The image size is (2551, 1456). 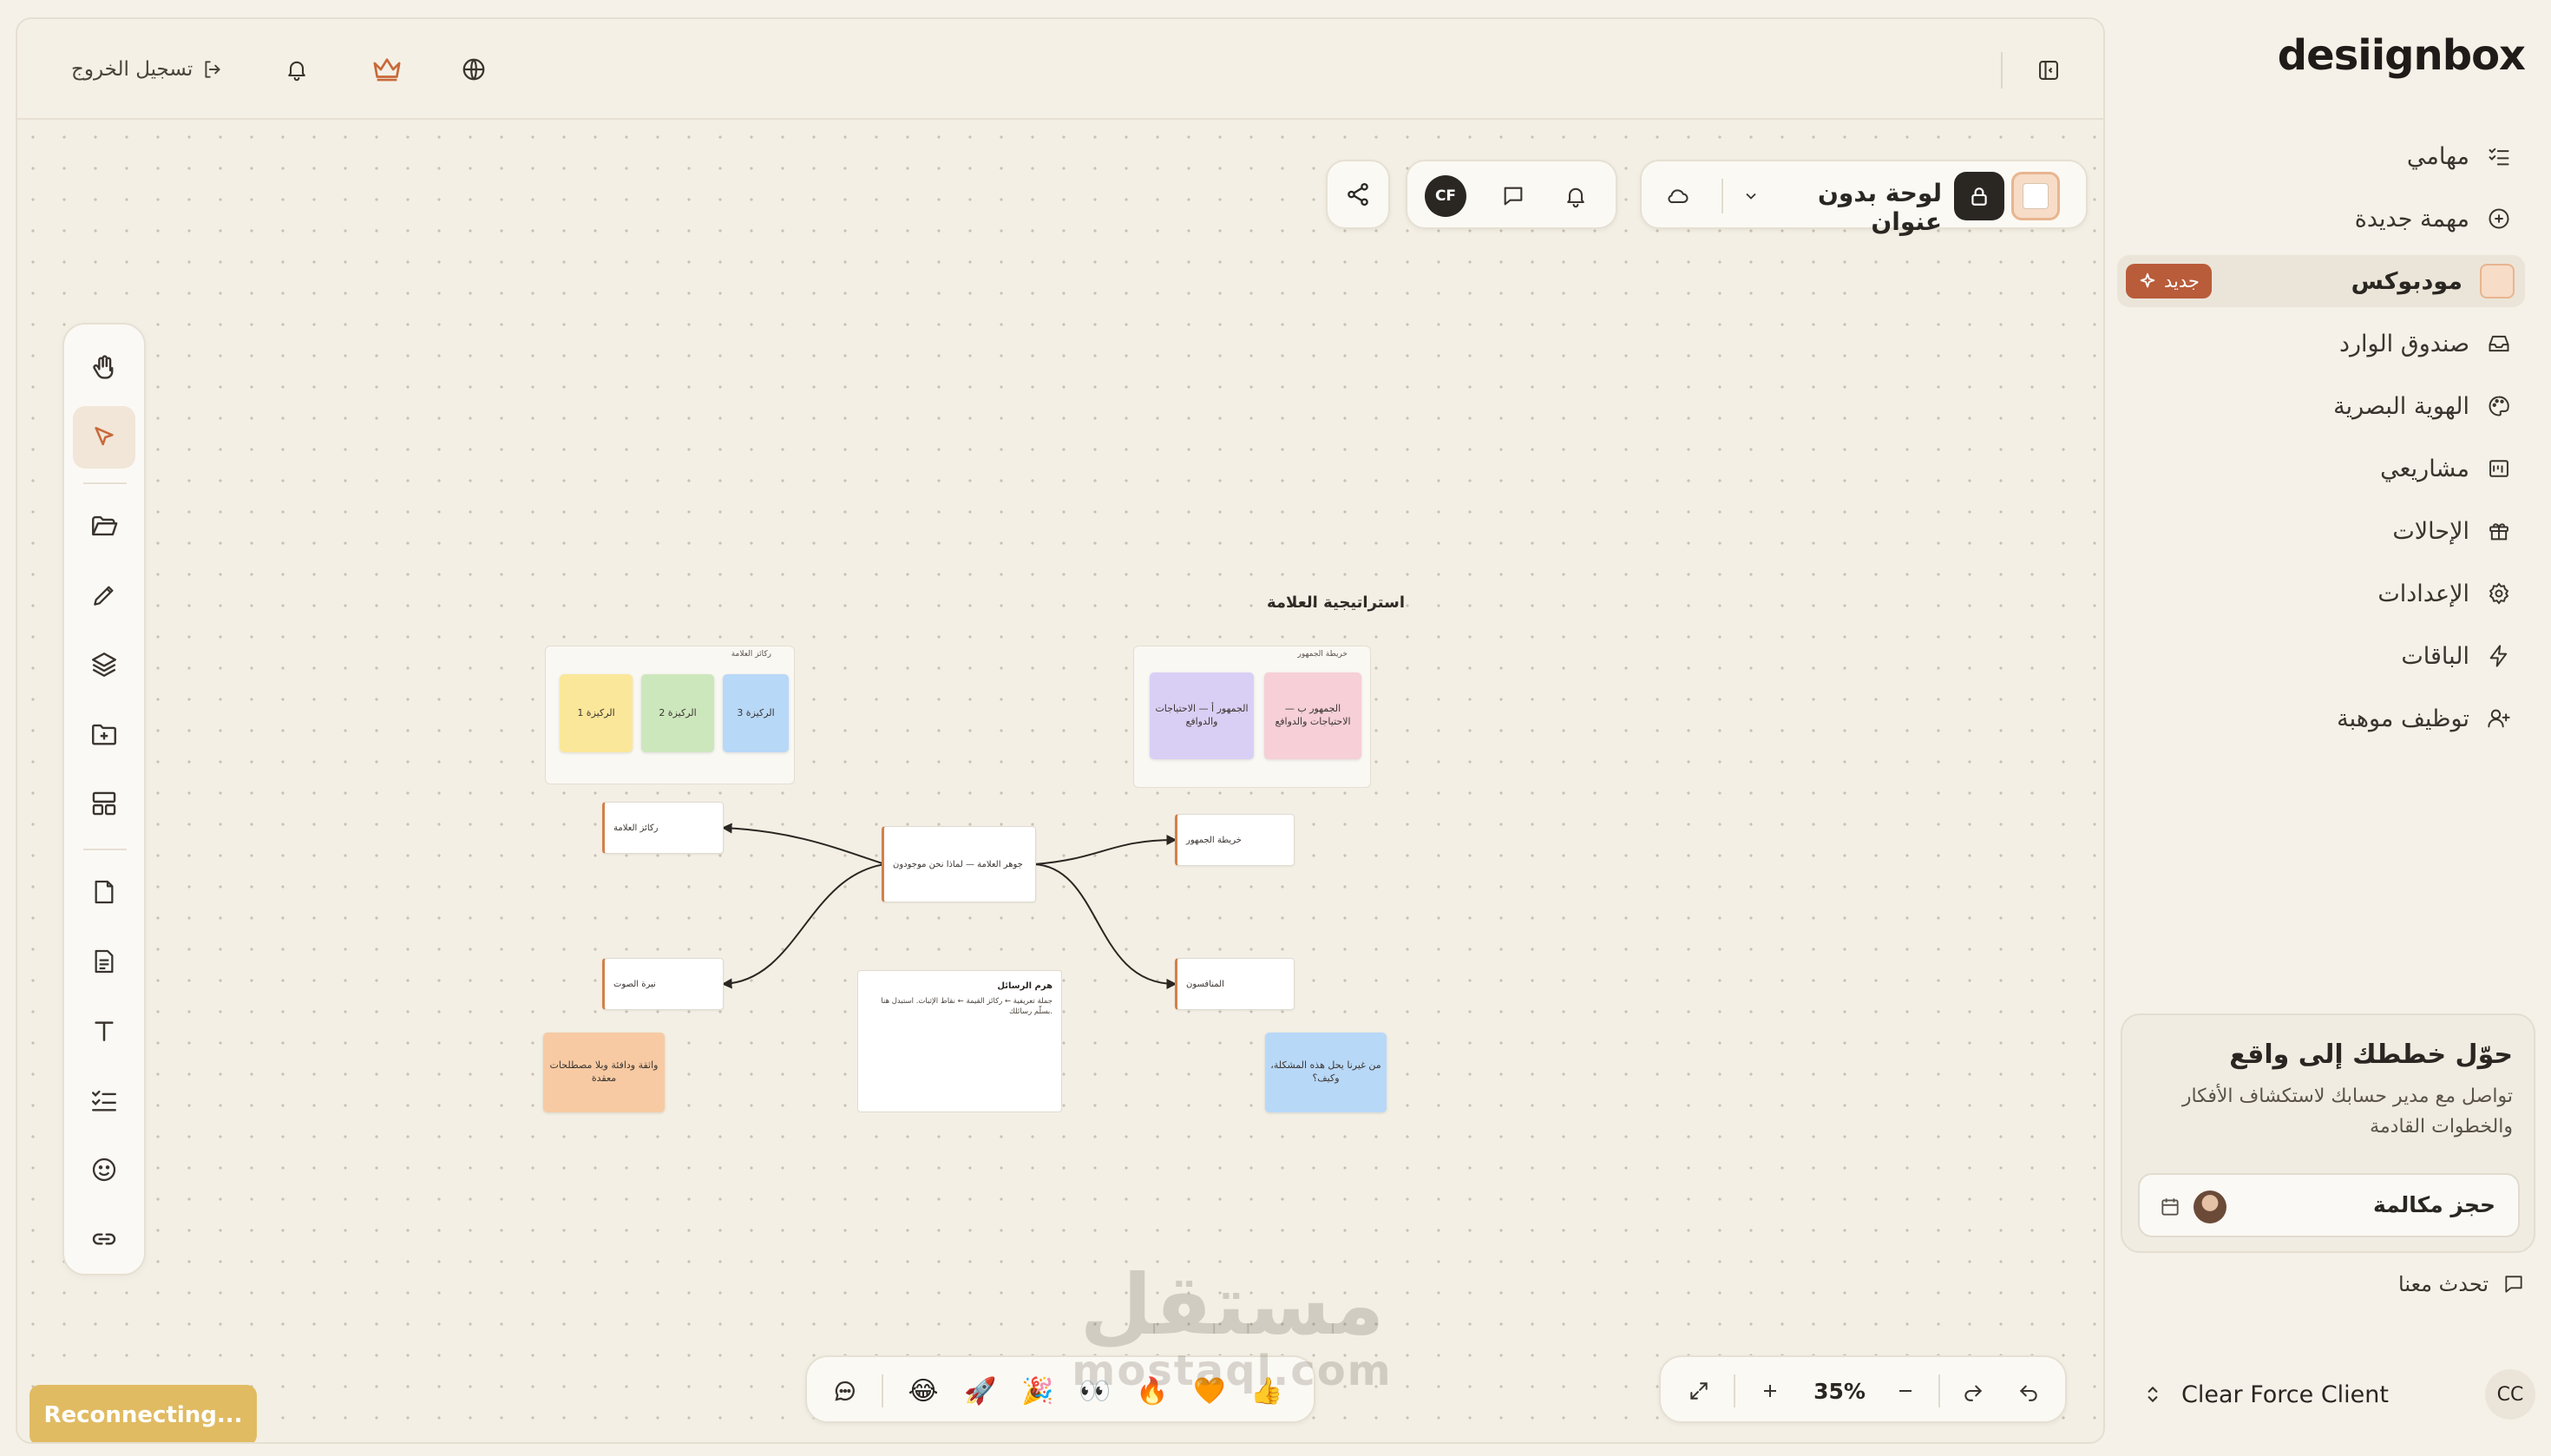 I want to click on templates-tool, so click(x=104, y=803).